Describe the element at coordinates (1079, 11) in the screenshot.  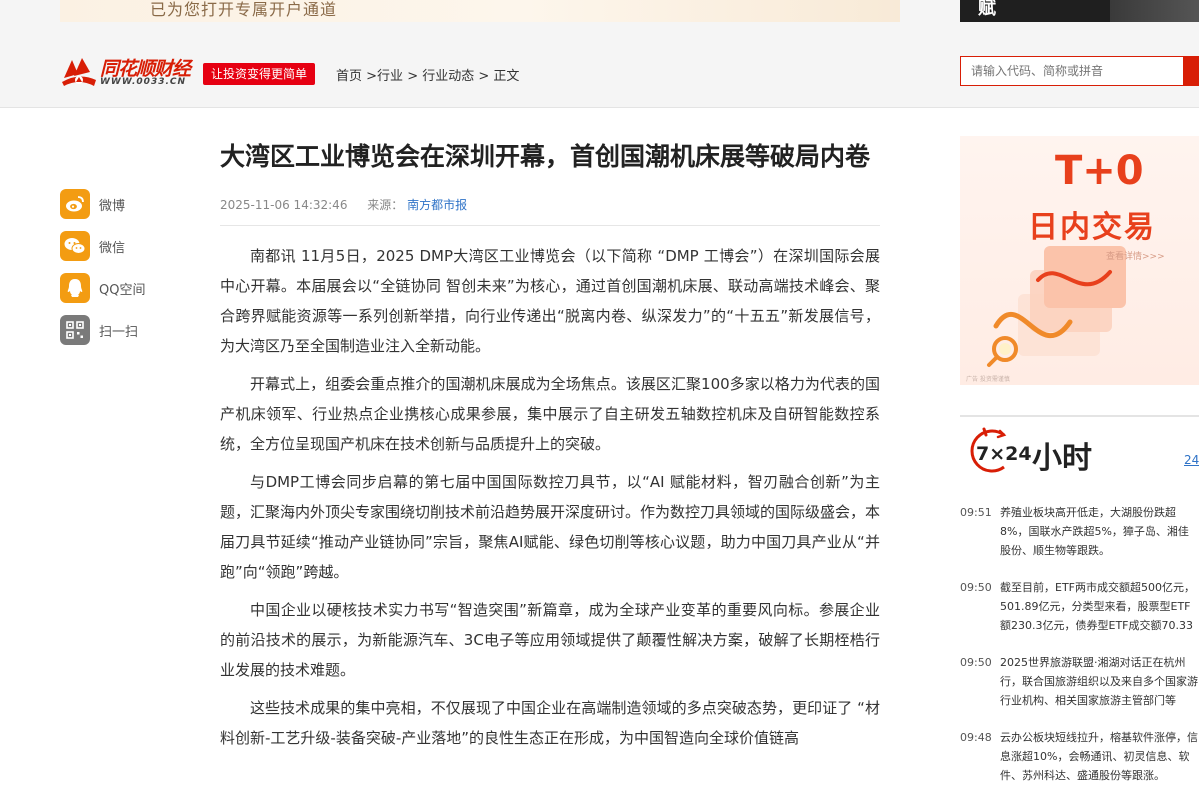
I see `top-right-ad: 赋` at that location.